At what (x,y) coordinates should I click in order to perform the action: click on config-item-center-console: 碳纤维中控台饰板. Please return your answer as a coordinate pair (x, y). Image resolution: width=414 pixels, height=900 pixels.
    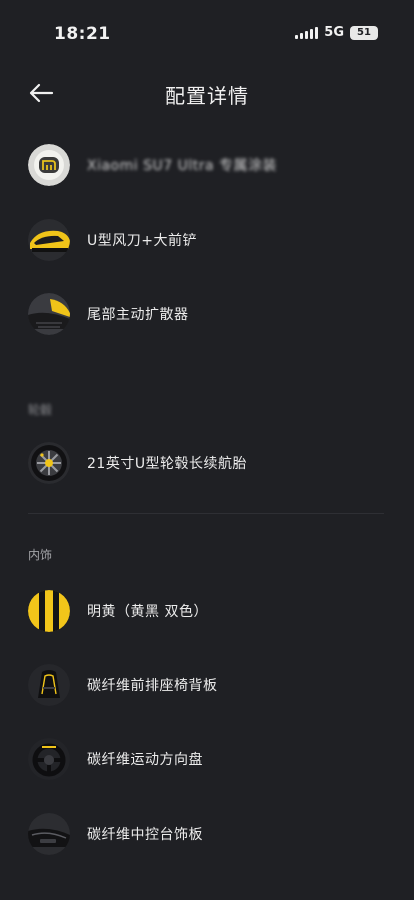
    Looking at the image, I should click on (206, 834).